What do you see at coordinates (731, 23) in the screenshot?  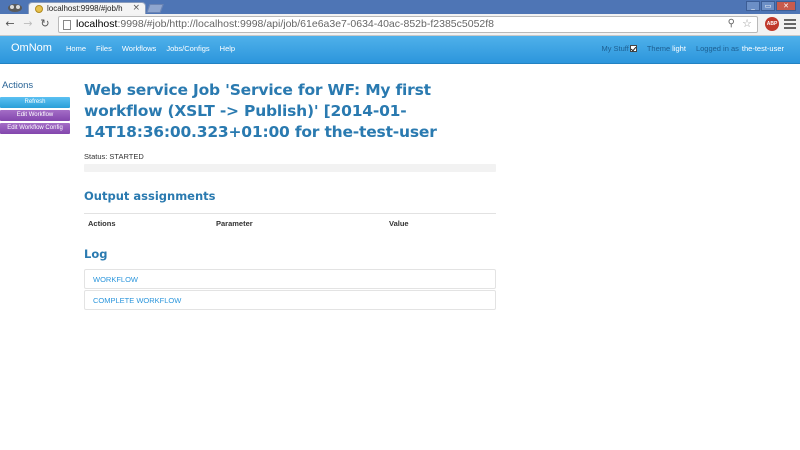 I see `zoom-icon: ⚲` at bounding box center [731, 23].